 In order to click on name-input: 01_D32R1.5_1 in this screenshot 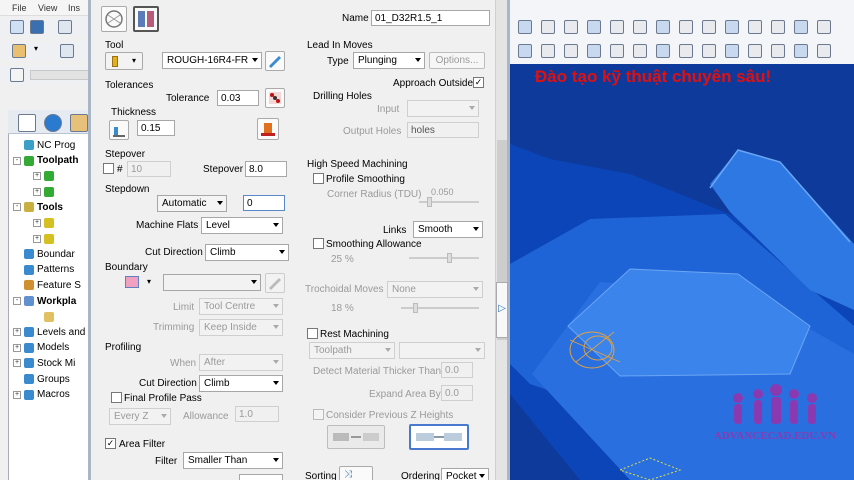, I will do `click(430, 18)`.